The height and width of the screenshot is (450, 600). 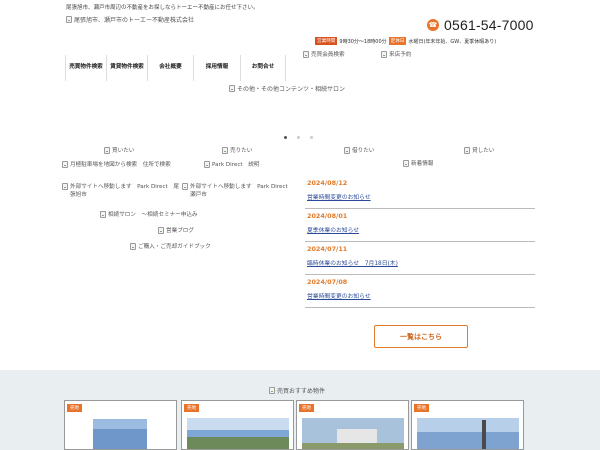 I want to click on nav-item-label: お問合せ, so click(x=263, y=67).